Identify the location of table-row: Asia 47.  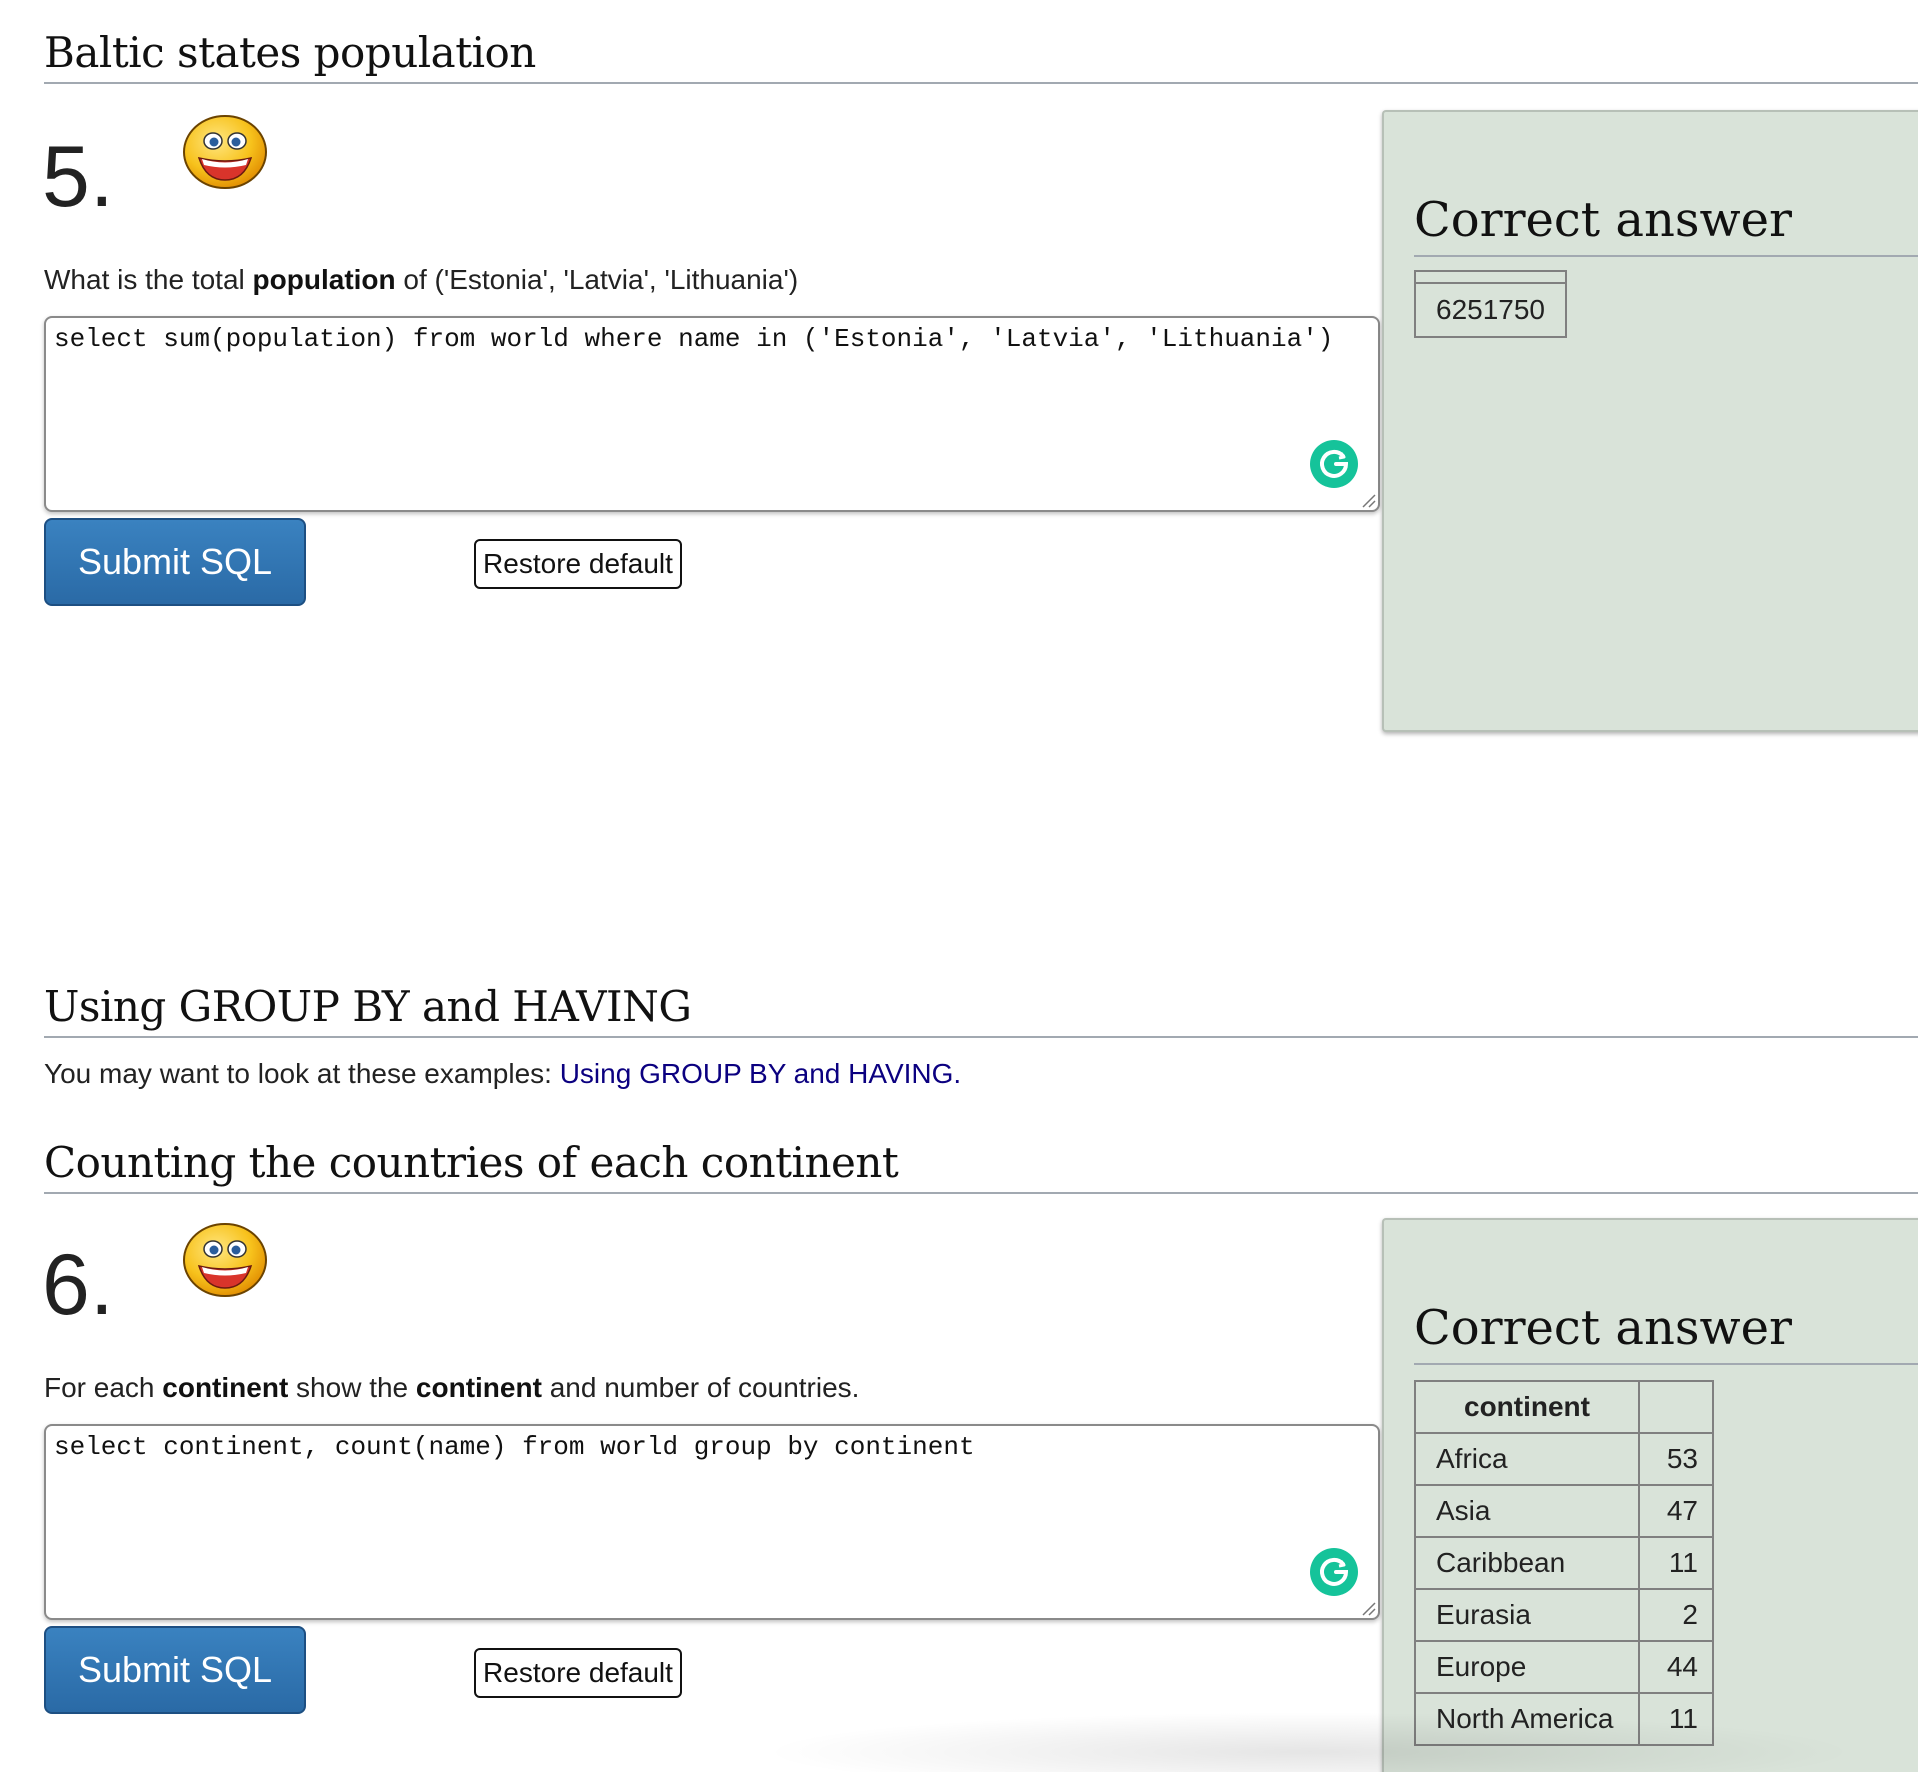
(1564, 1511).